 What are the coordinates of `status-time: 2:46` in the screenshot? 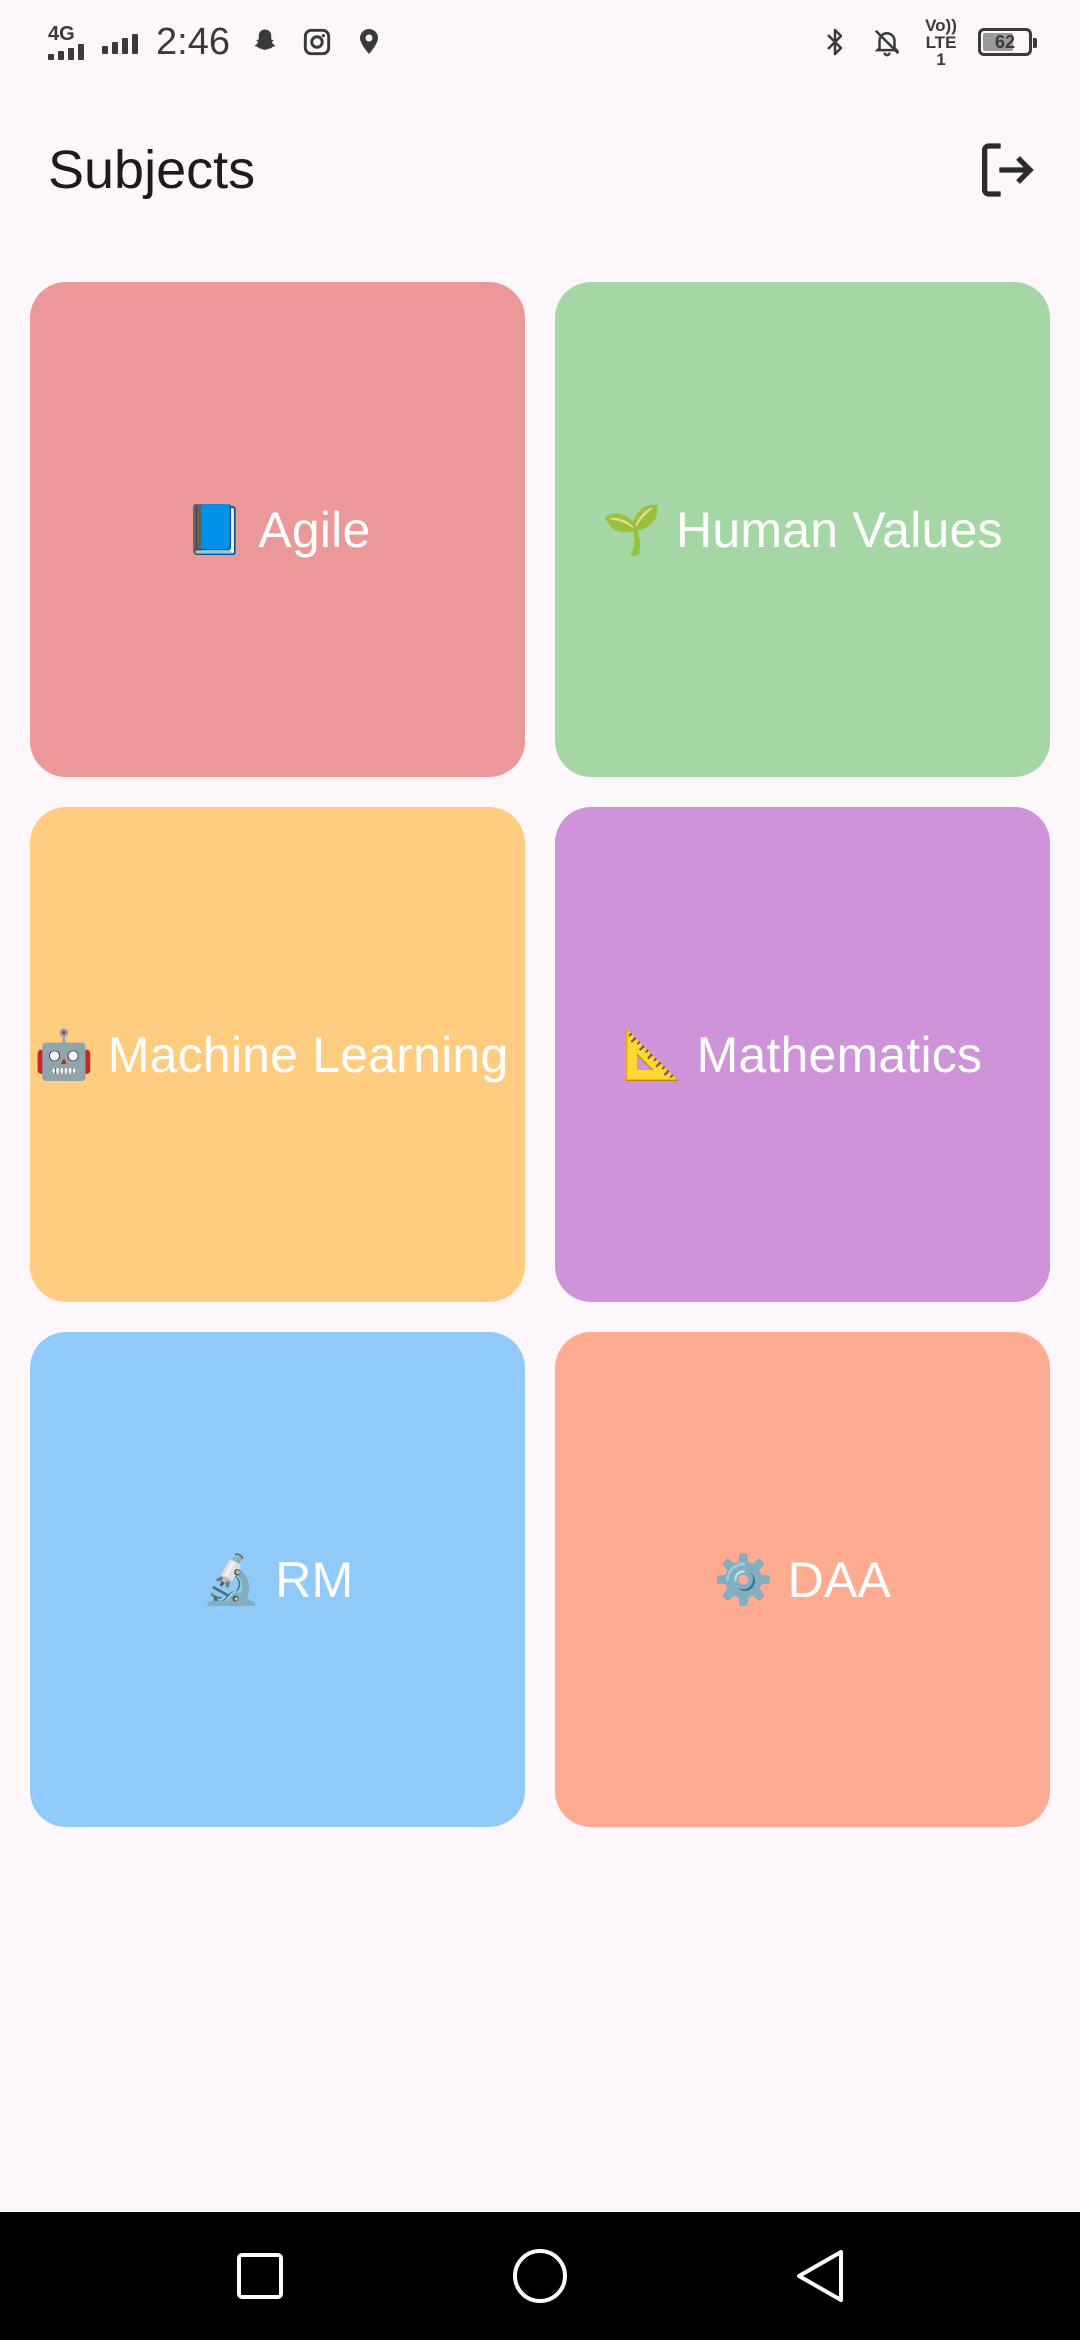 It's located at (193, 41).